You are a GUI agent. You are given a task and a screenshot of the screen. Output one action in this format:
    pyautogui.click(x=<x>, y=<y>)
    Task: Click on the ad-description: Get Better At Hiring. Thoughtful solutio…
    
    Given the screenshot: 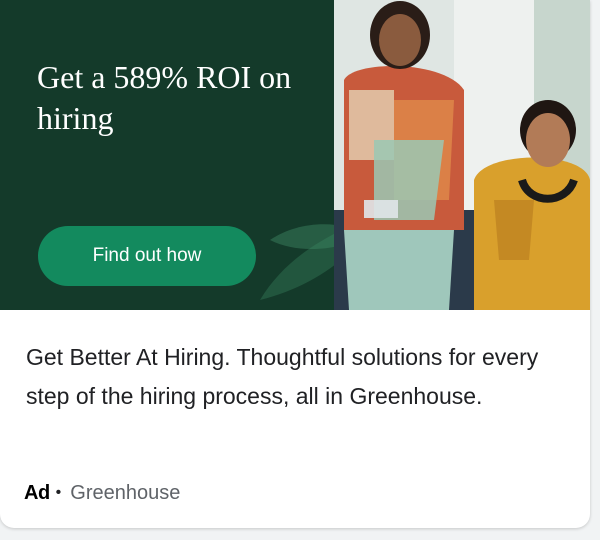 What is the action you would take?
    pyautogui.click(x=296, y=377)
    